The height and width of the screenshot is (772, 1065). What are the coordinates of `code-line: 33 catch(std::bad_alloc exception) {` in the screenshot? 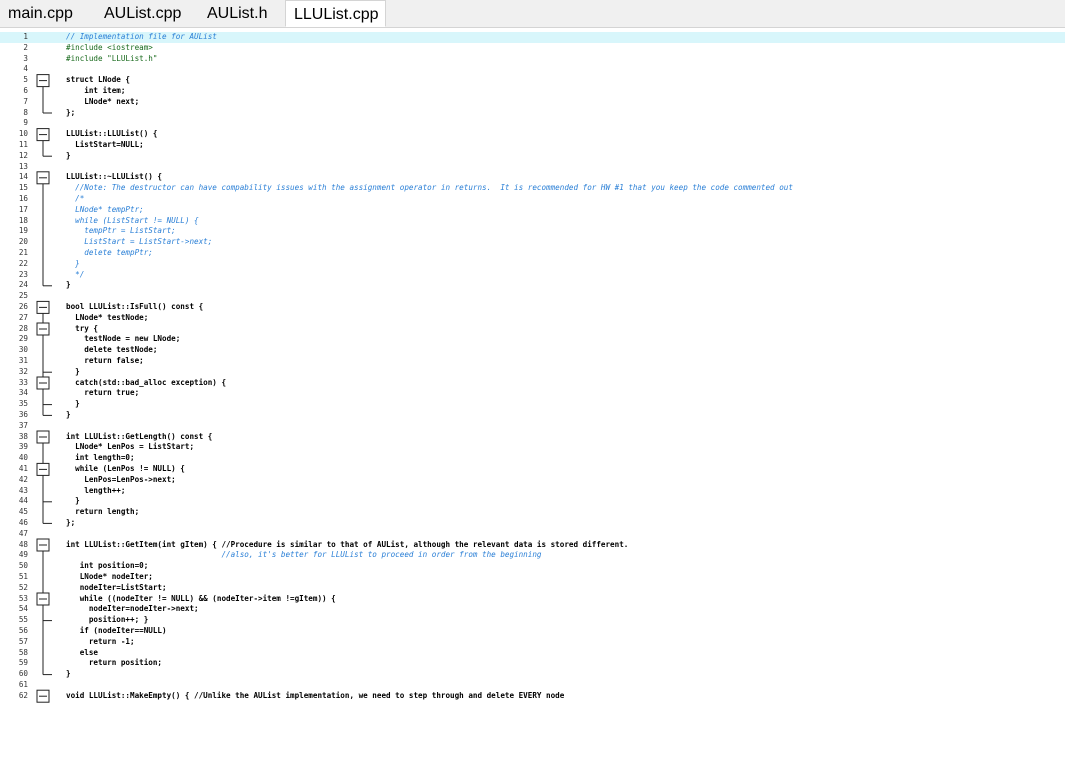 It's located at (532, 383).